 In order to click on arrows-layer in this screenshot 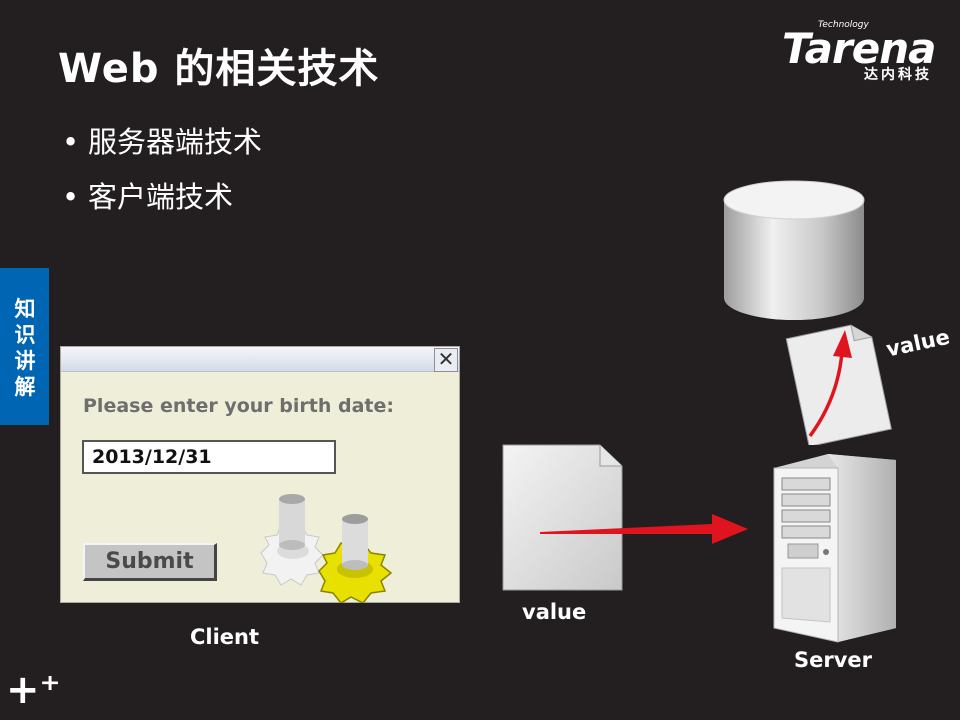, I will do `click(696, 437)`.